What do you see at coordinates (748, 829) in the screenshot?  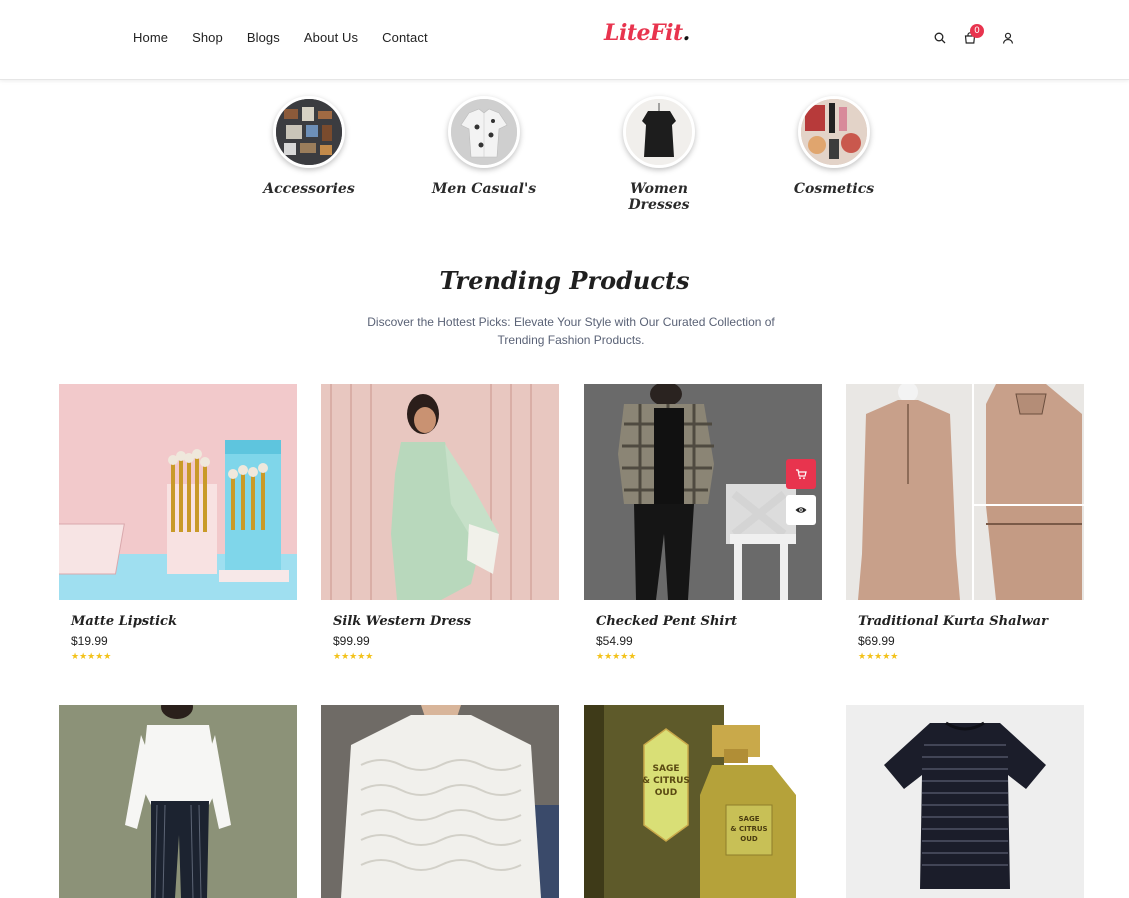 I see `perfume-bottle-label: & CITRUS` at bounding box center [748, 829].